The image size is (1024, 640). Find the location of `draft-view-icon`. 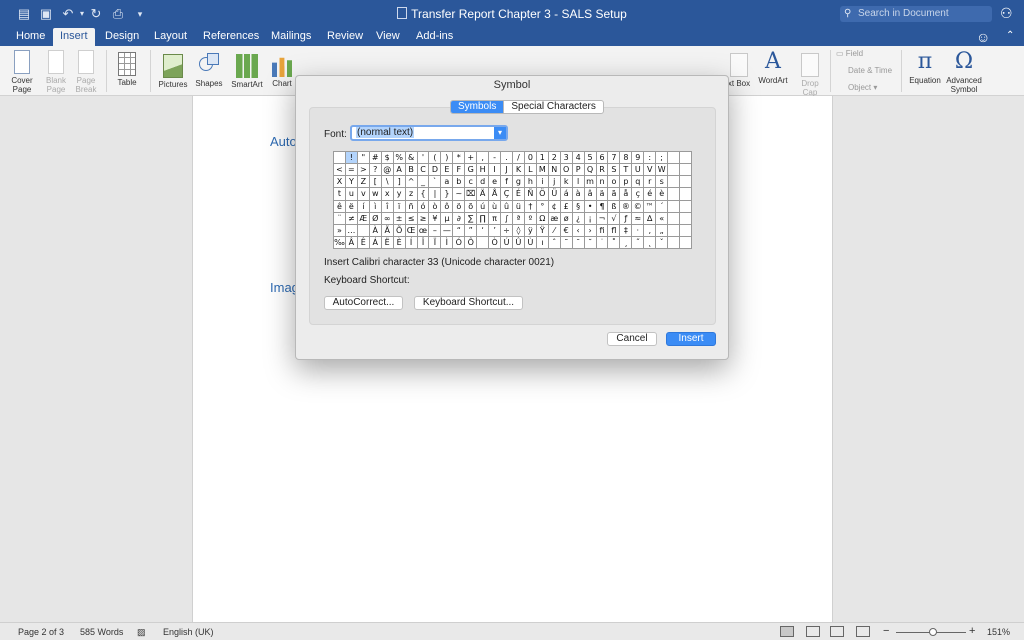

draft-view-icon is located at coordinates (863, 631).